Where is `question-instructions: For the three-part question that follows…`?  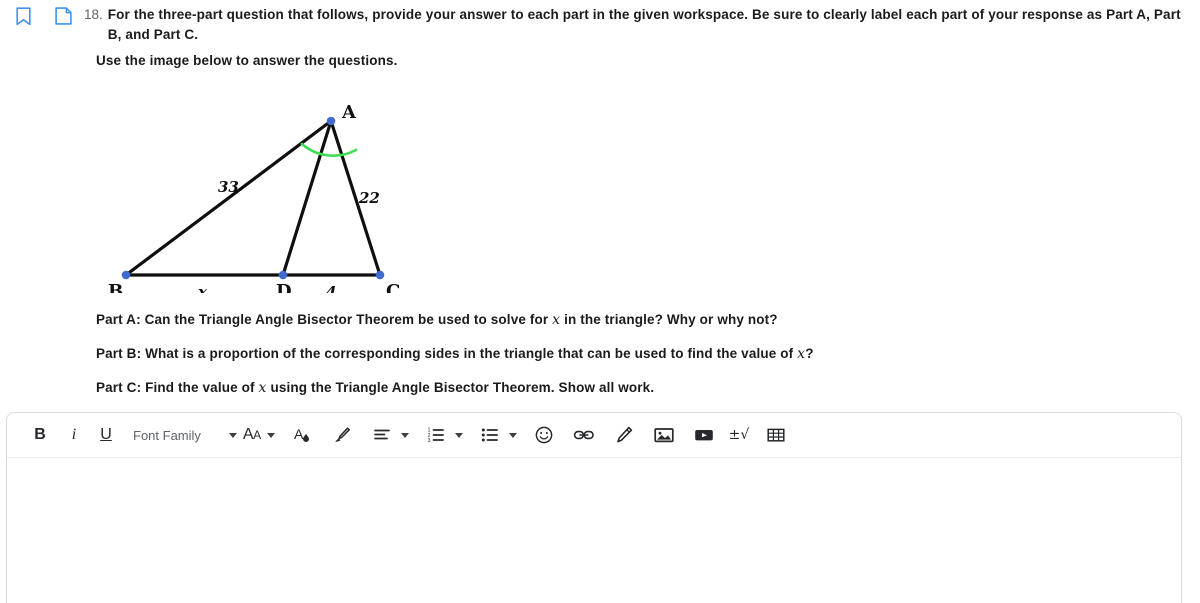
question-instructions: For the three-part question that follows… is located at coordinates (644, 24).